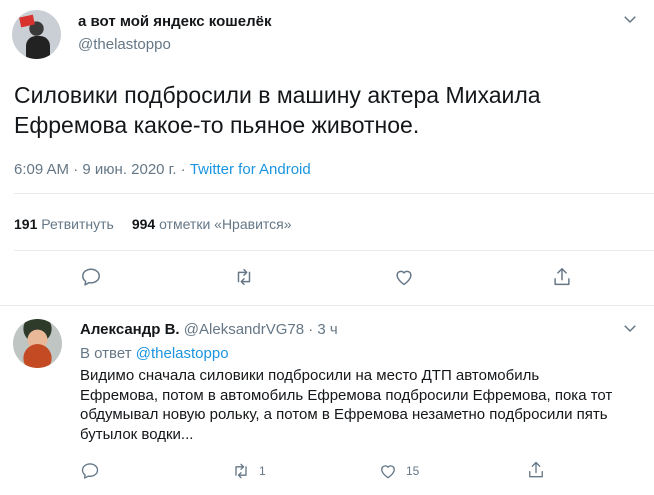  What do you see at coordinates (413, 471) in the screenshot?
I see `reply-like-count: 15` at bounding box center [413, 471].